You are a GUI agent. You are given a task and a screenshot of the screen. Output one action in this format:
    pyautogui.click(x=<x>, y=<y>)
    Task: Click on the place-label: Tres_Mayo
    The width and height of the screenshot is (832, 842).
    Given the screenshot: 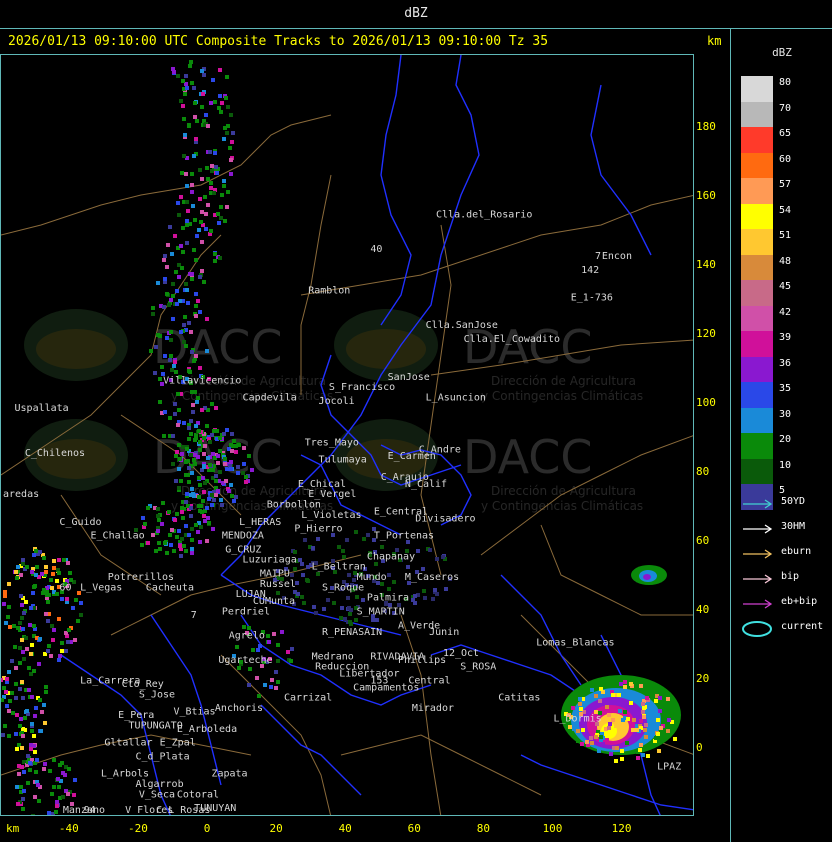 What is the action you would take?
    pyautogui.click(x=332, y=442)
    